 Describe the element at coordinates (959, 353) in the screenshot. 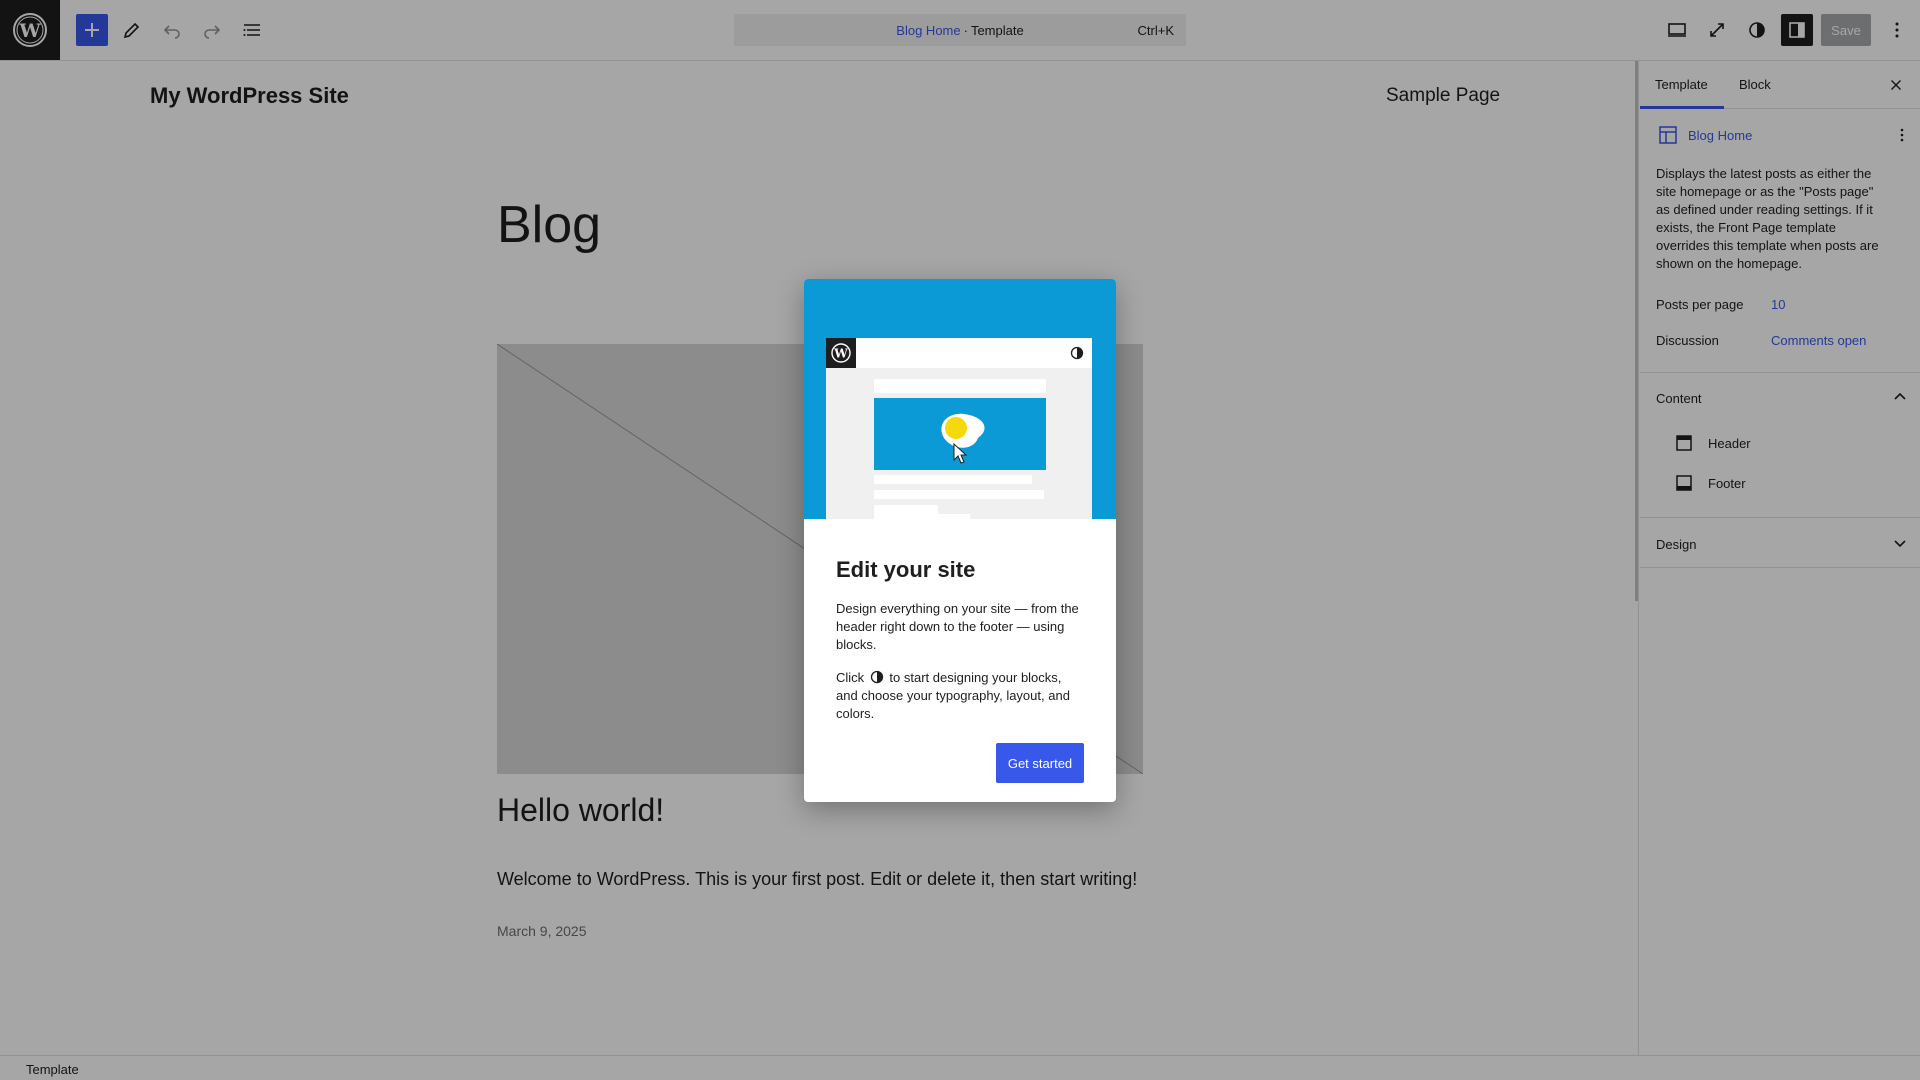

I see `illustration-topbar` at that location.